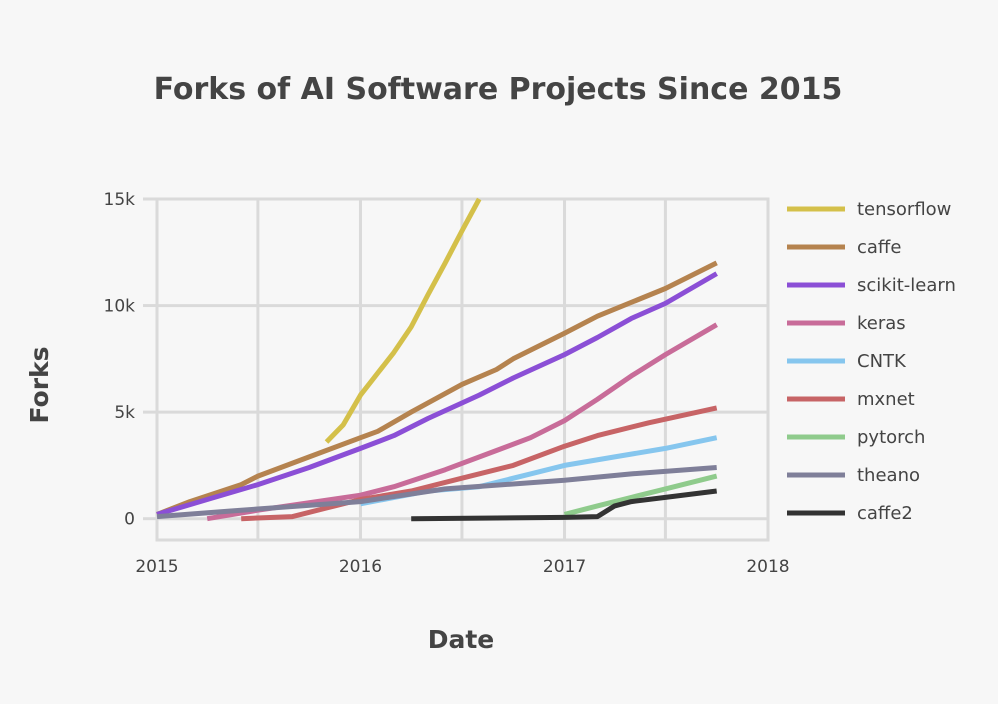 The height and width of the screenshot is (704, 998). What do you see at coordinates (879, 247) in the screenshot?
I see `legend-label-caffe: caffe` at bounding box center [879, 247].